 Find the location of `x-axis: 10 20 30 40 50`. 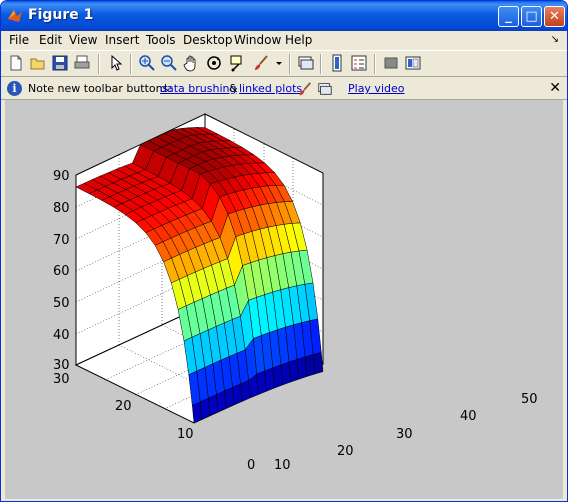

x-axis: 10 20 30 40 50 is located at coordinates (406, 432).